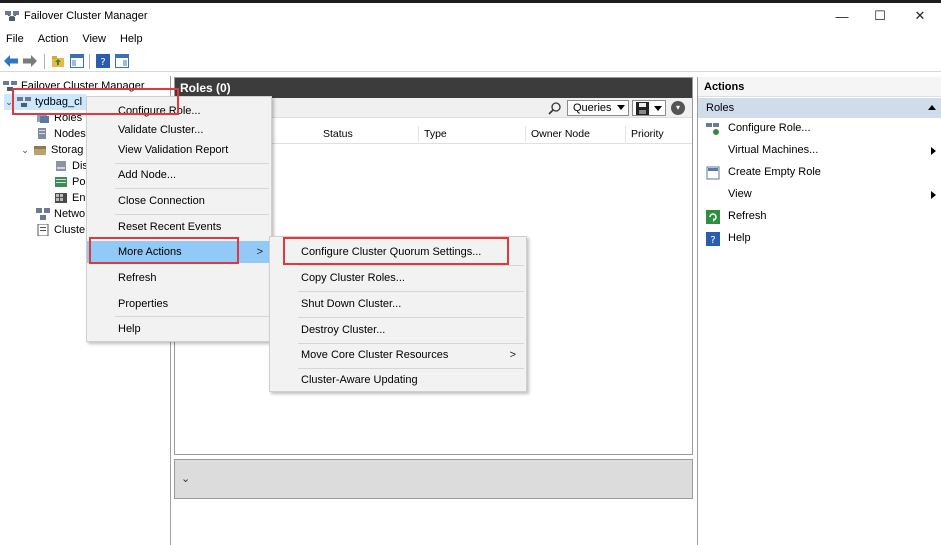  I want to click on menu-item-move-core-cluster-resources: Move Core Cluster Resources >, so click(398, 355).